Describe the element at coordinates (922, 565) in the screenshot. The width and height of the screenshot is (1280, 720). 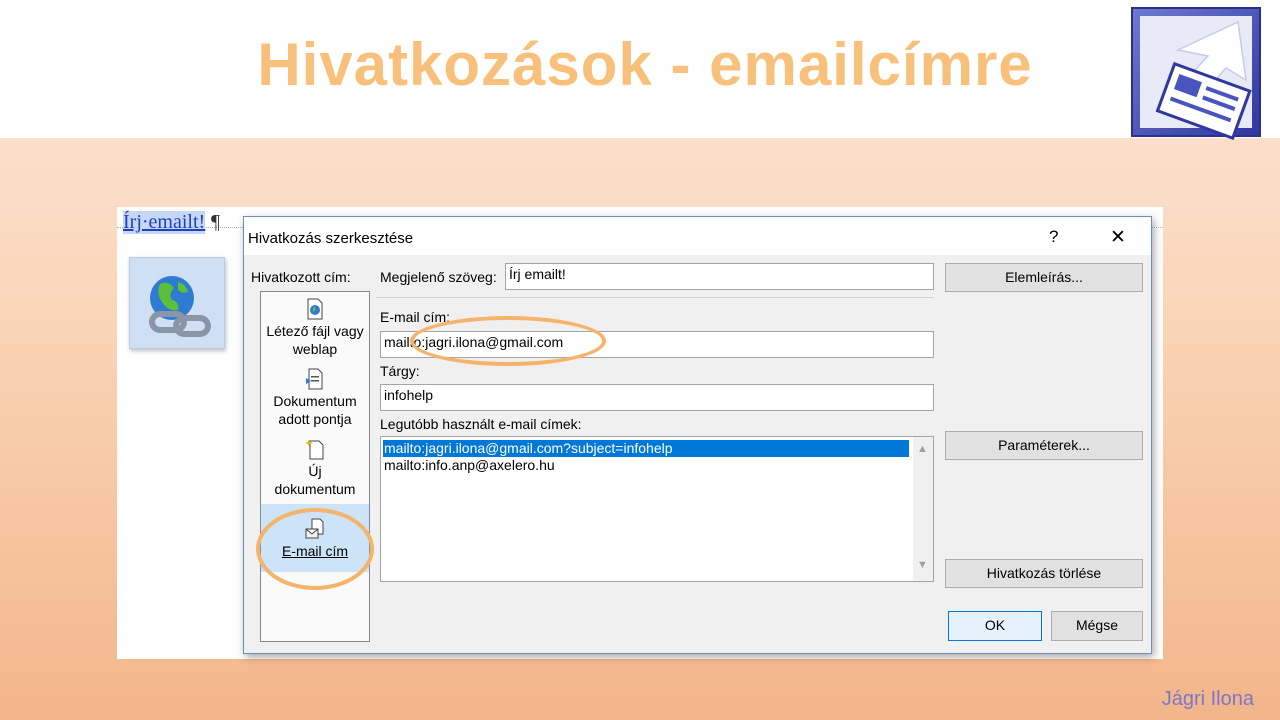
I see `scroll-down-icon: ▼` at that location.